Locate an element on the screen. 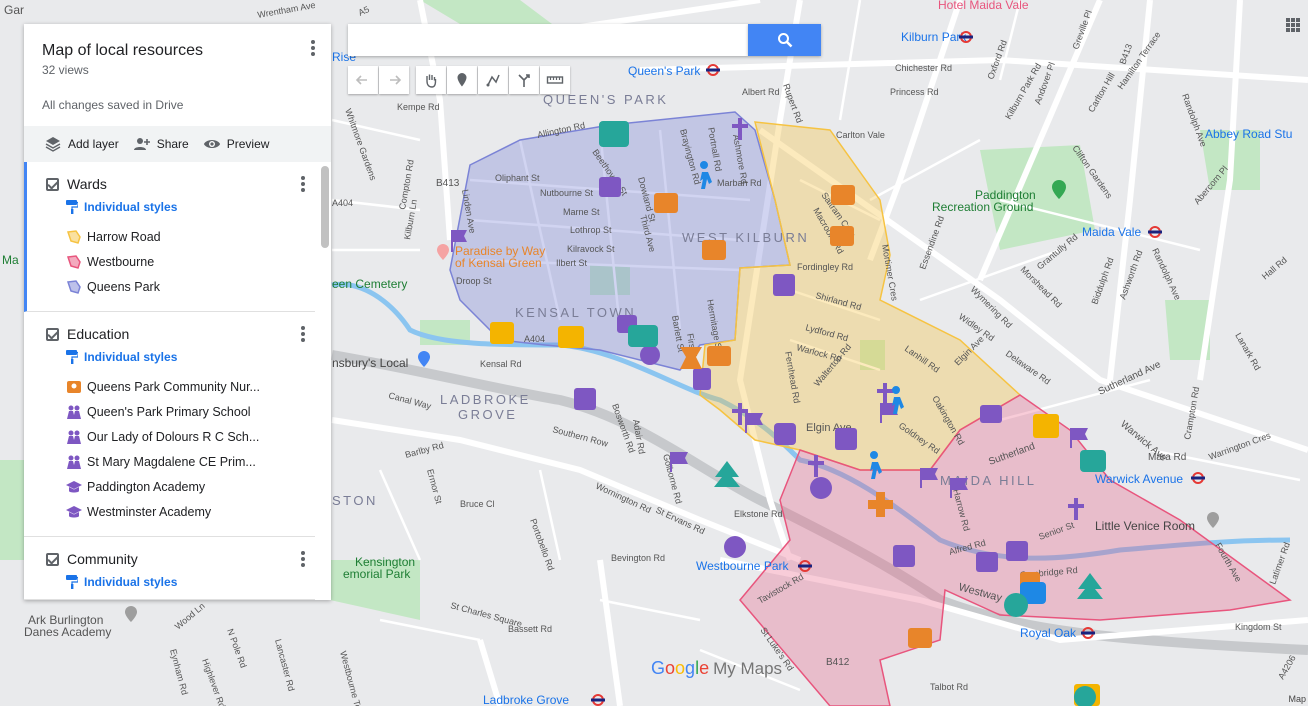 The image size is (1308, 706). measure-button is located at coordinates (555, 80).